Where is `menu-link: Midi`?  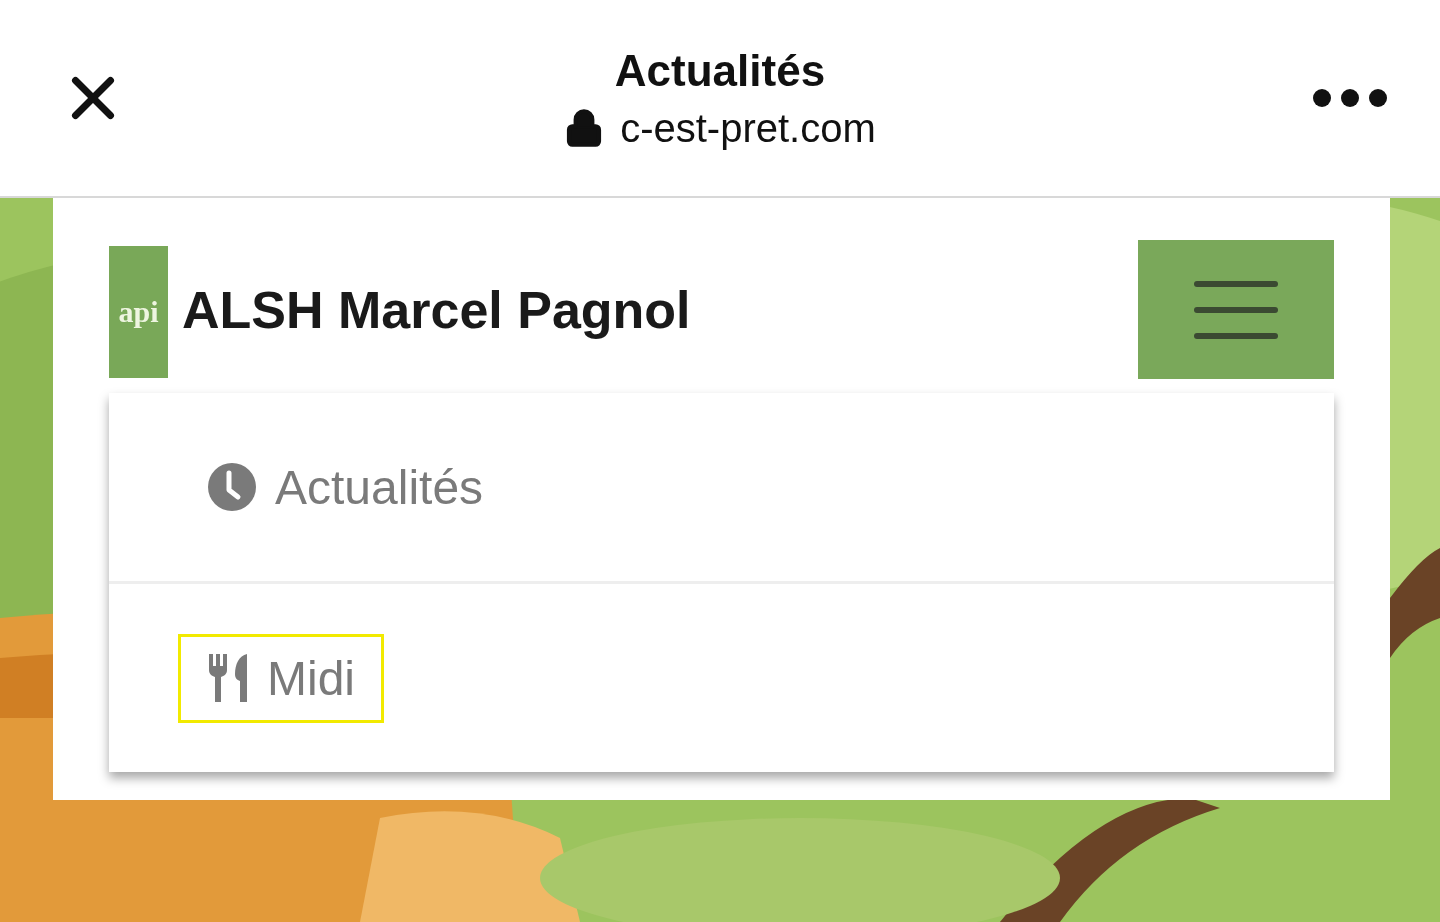 menu-link: Midi is located at coordinates (281, 678).